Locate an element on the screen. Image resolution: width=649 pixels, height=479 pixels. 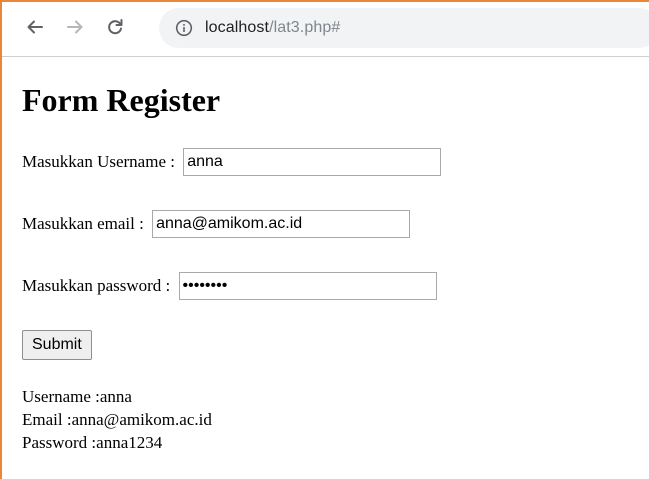
submit-wrap: Submit is located at coordinates (335, 345).